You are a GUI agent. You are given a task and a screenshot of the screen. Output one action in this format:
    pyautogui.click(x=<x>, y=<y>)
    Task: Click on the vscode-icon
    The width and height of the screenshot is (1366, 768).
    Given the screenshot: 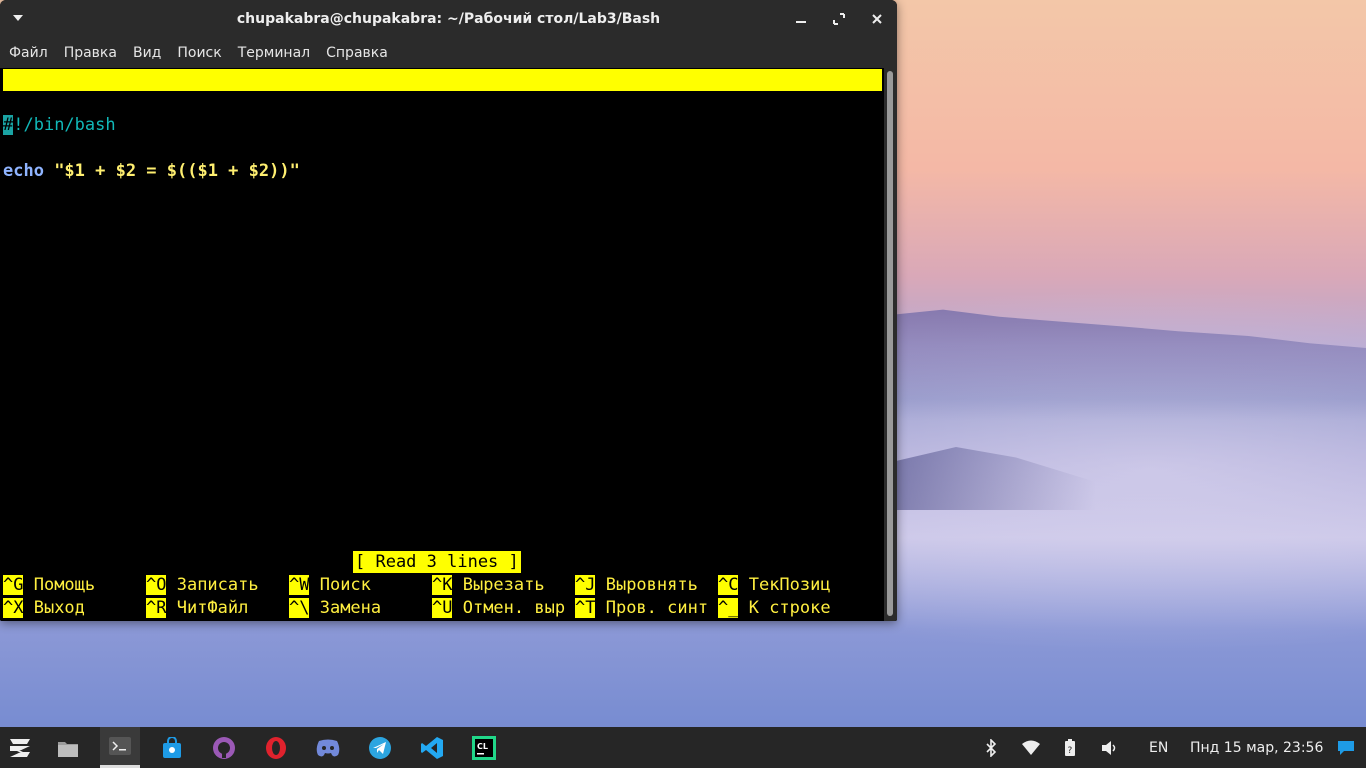 What is the action you would take?
    pyautogui.click(x=432, y=747)
    